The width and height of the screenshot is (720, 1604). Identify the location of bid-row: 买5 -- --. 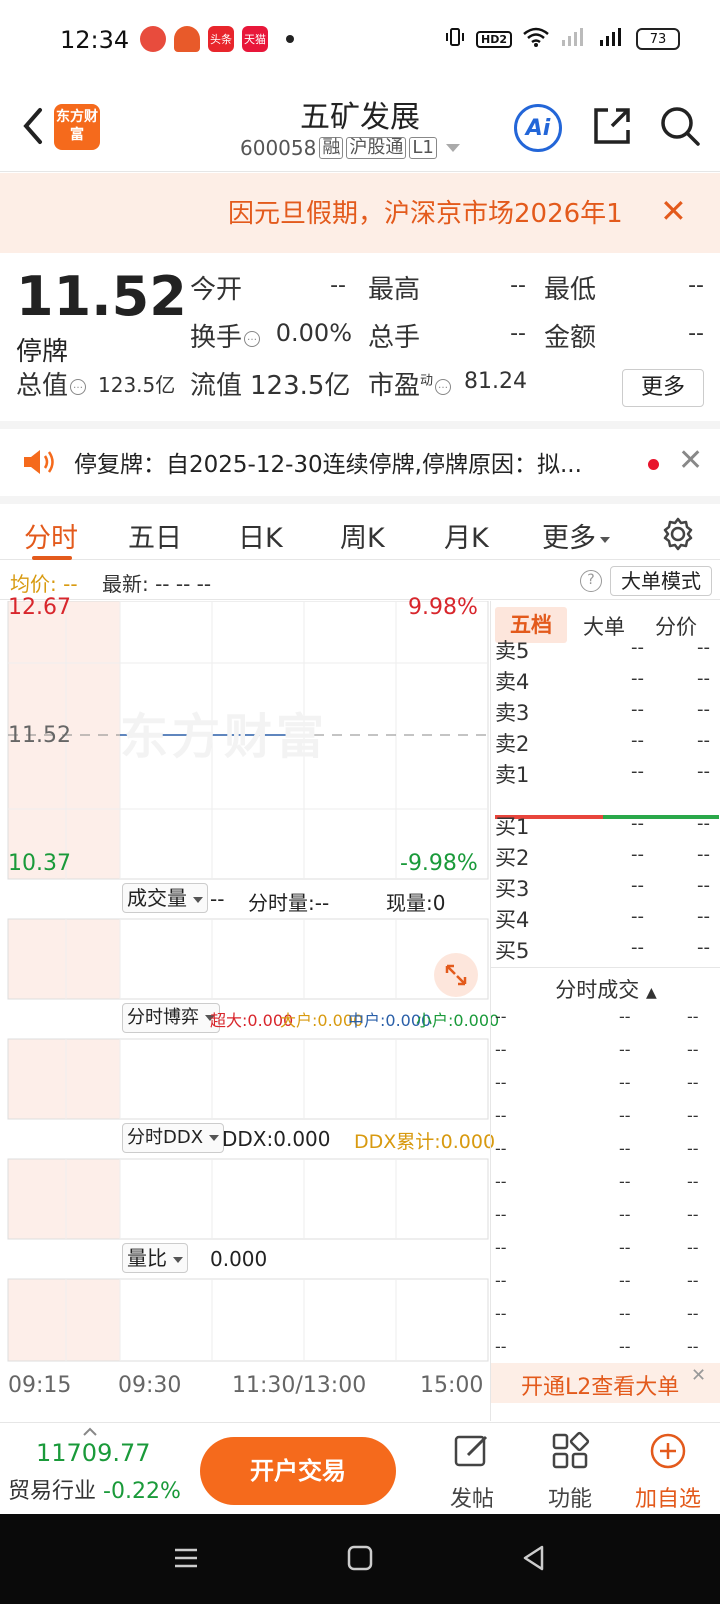
(605, 950).